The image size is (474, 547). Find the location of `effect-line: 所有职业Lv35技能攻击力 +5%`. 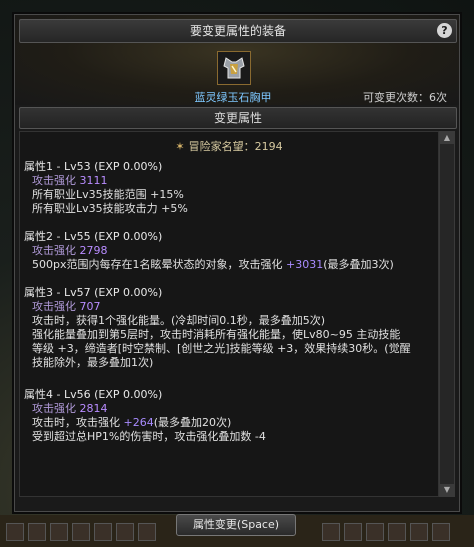

effect-line: 所有职业Lv35技能攻击力 +5% is located at coordinates (110, 208).